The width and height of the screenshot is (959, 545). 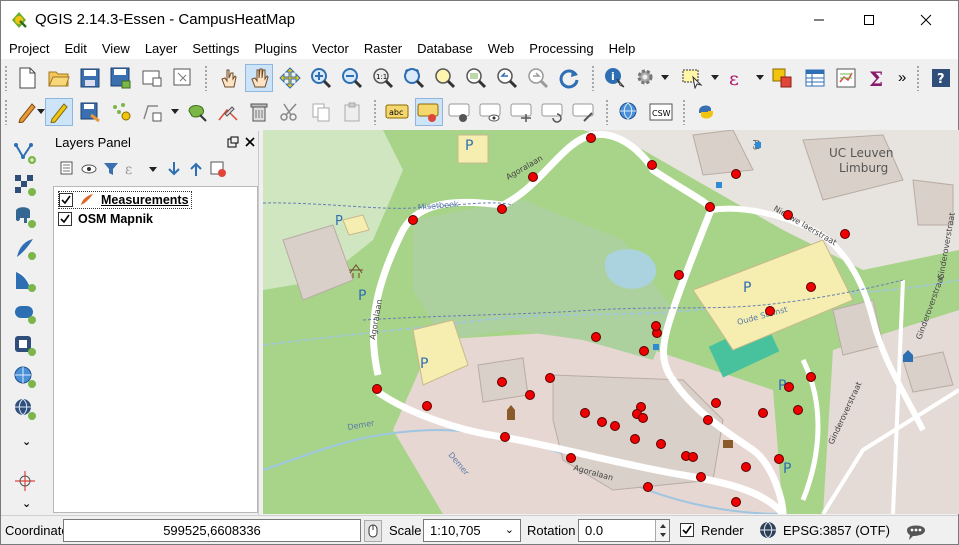 What do you see at coordinates (152, 112) in the screenshot?
I see `move-feature-button` at bounding box center [152, 112].